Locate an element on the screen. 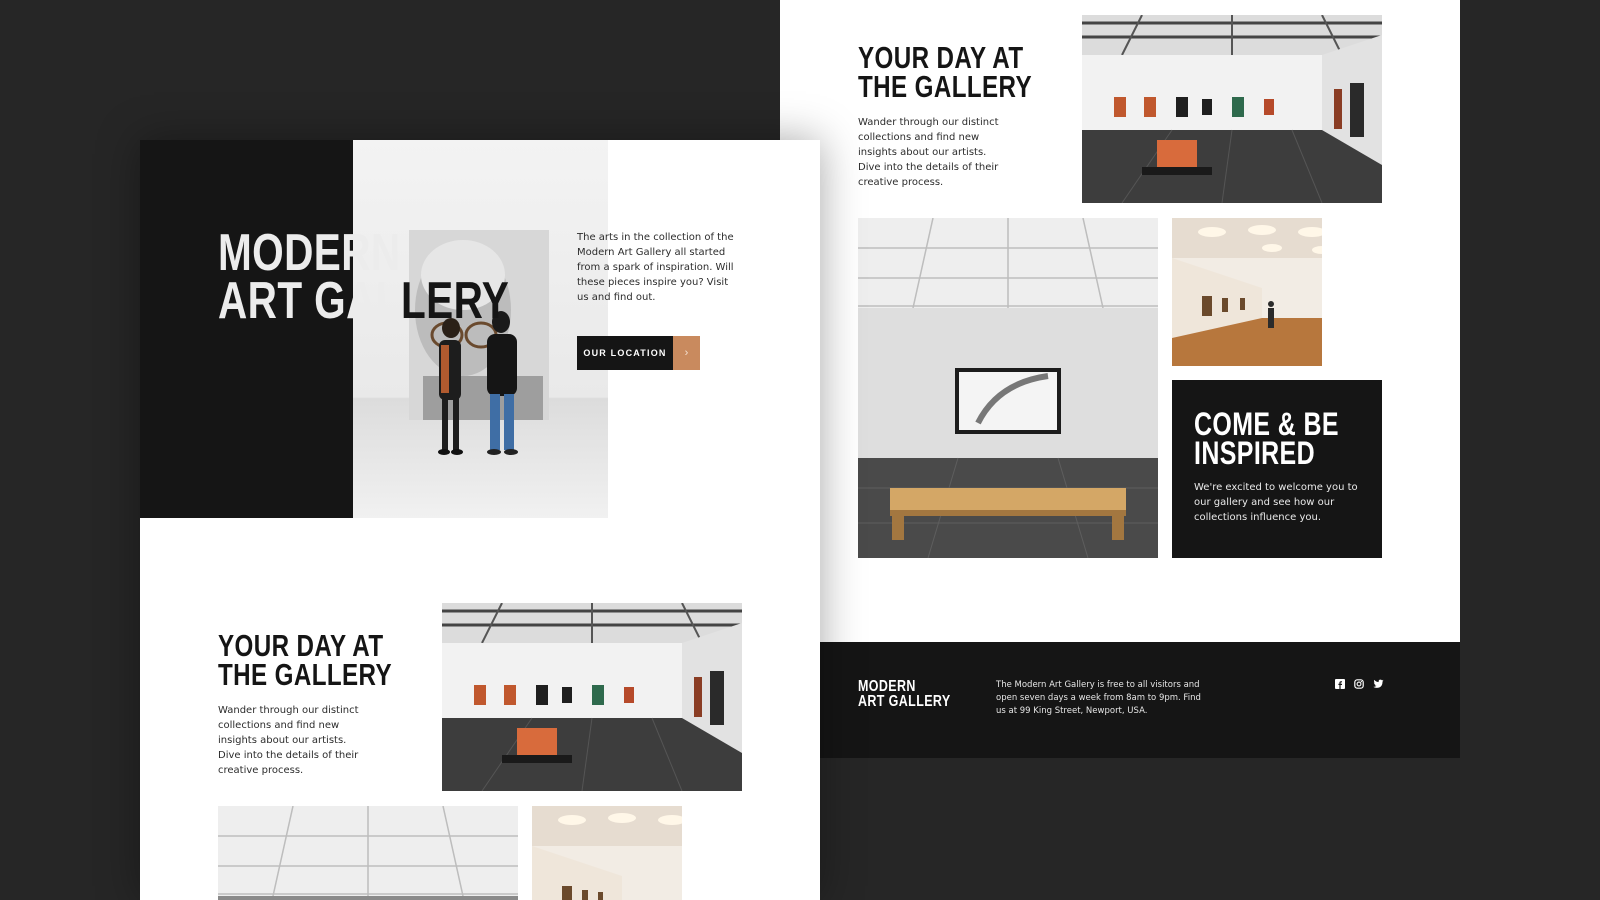 This screenshot has width=1600, height=900. hero-title-line2-dark: LERY is located at coordinates (455, 300).